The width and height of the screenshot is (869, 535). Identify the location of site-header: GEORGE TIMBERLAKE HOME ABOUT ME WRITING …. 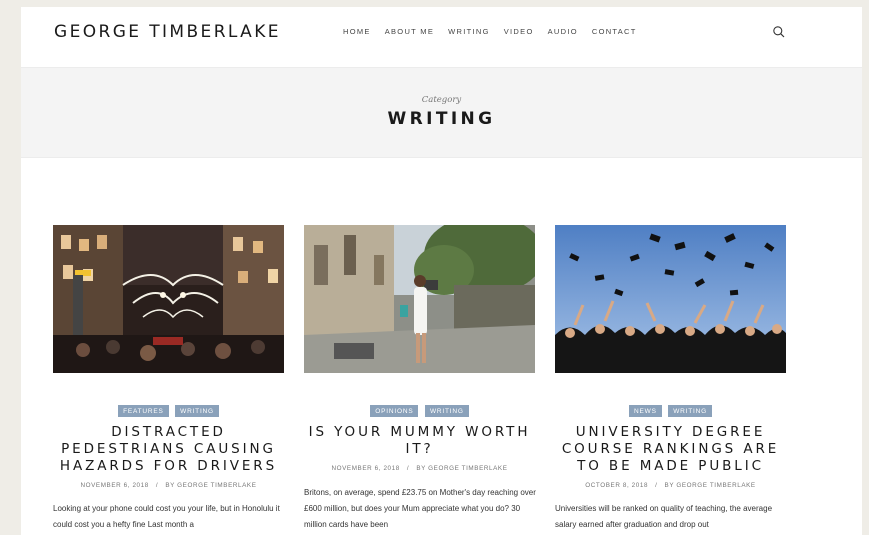
(441, 37).